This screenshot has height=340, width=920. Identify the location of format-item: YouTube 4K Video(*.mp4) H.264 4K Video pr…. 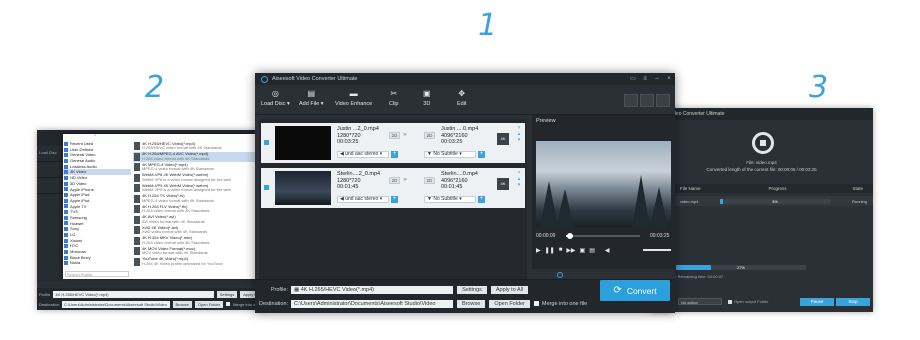
(194, 262).